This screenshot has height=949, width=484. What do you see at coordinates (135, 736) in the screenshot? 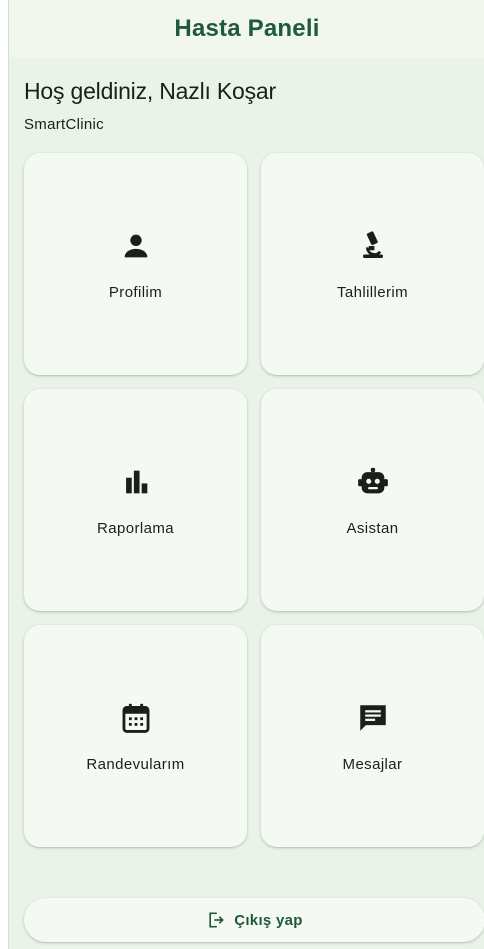
I see `tile-appointments: Randevularım` at bounding box center [135, 736].